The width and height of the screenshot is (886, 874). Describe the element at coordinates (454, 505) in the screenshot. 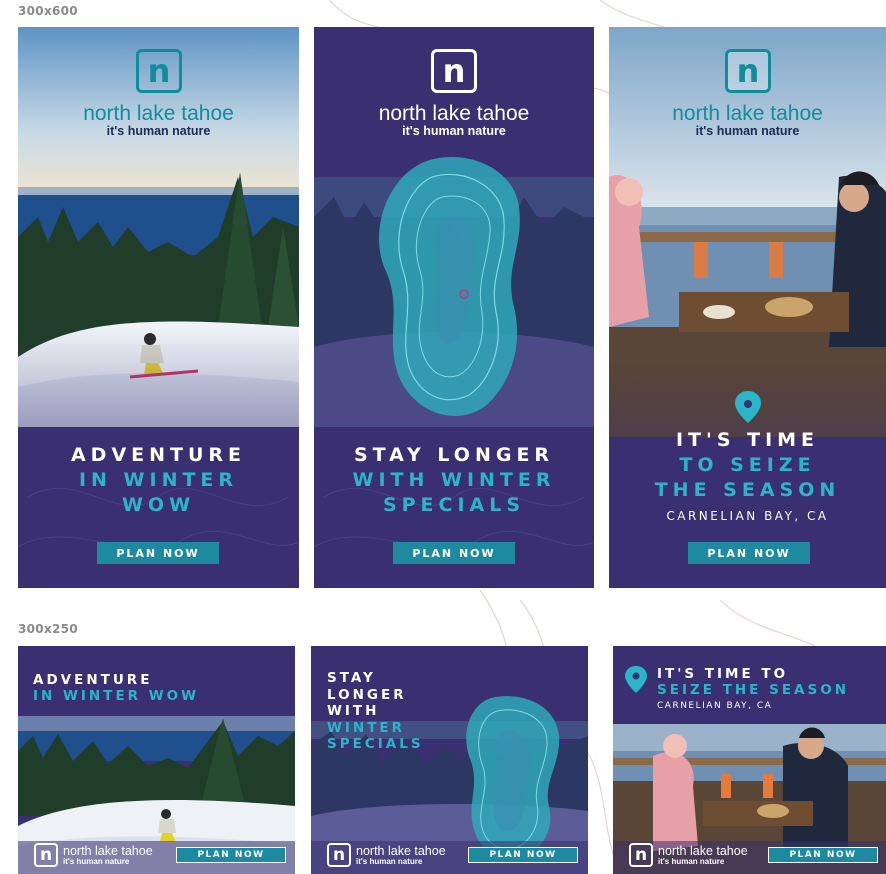

I see `headline-line-3: SPECIALS` at that location.